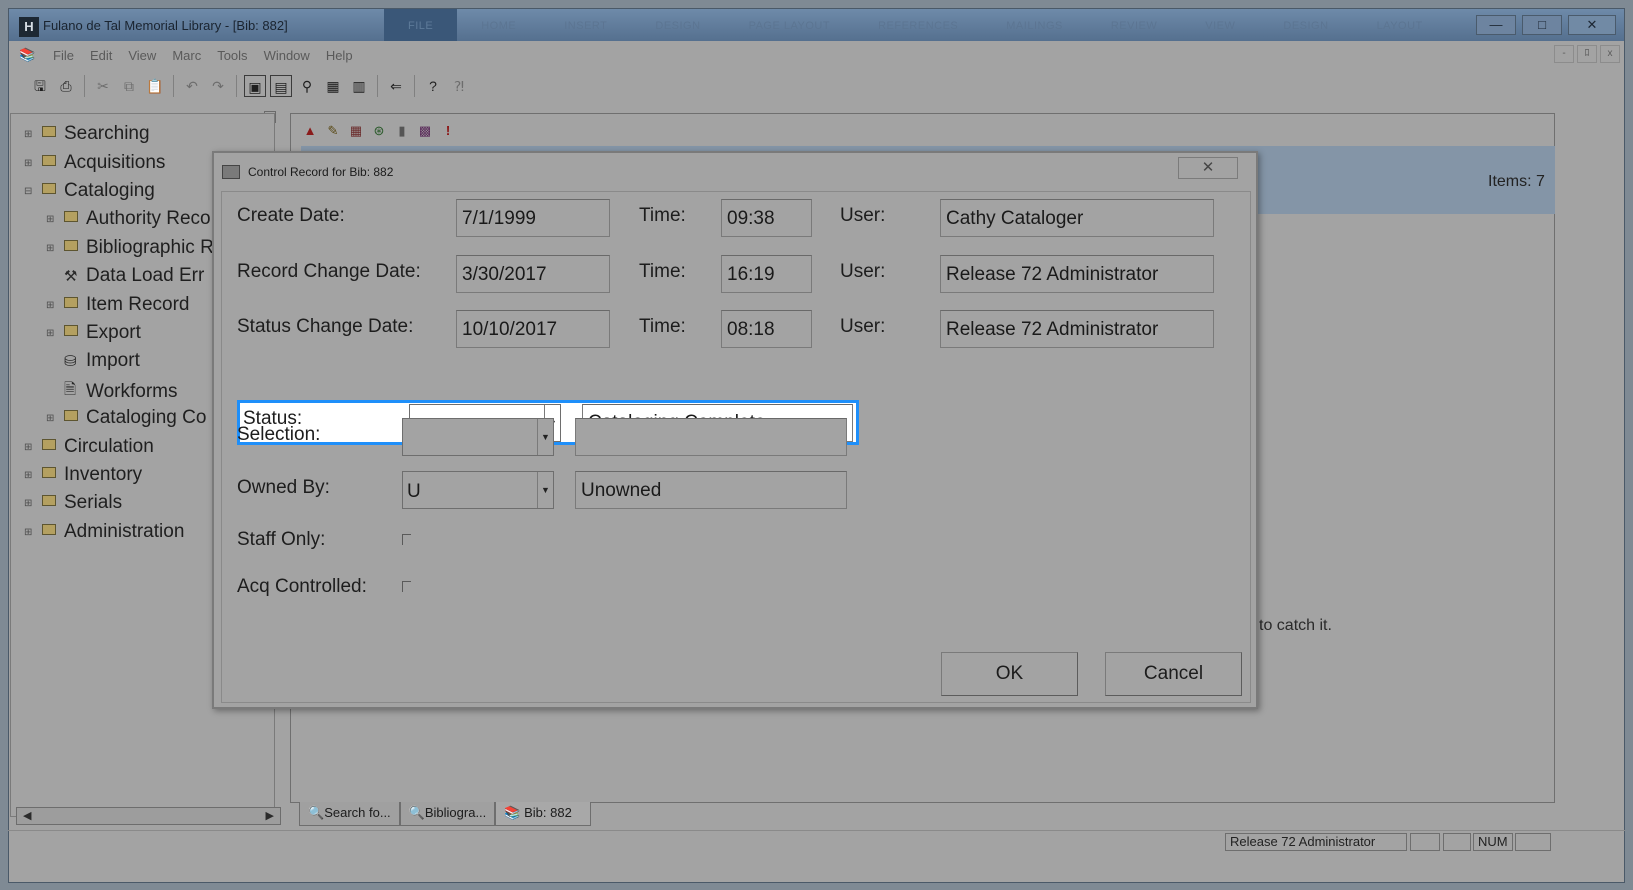 This screenshot has width=1633, height=890. What do you see at coordinates (1564, 54) in the screenshot?
I see `mdi-minimize-button: -` at bounding box center [1564, 54].